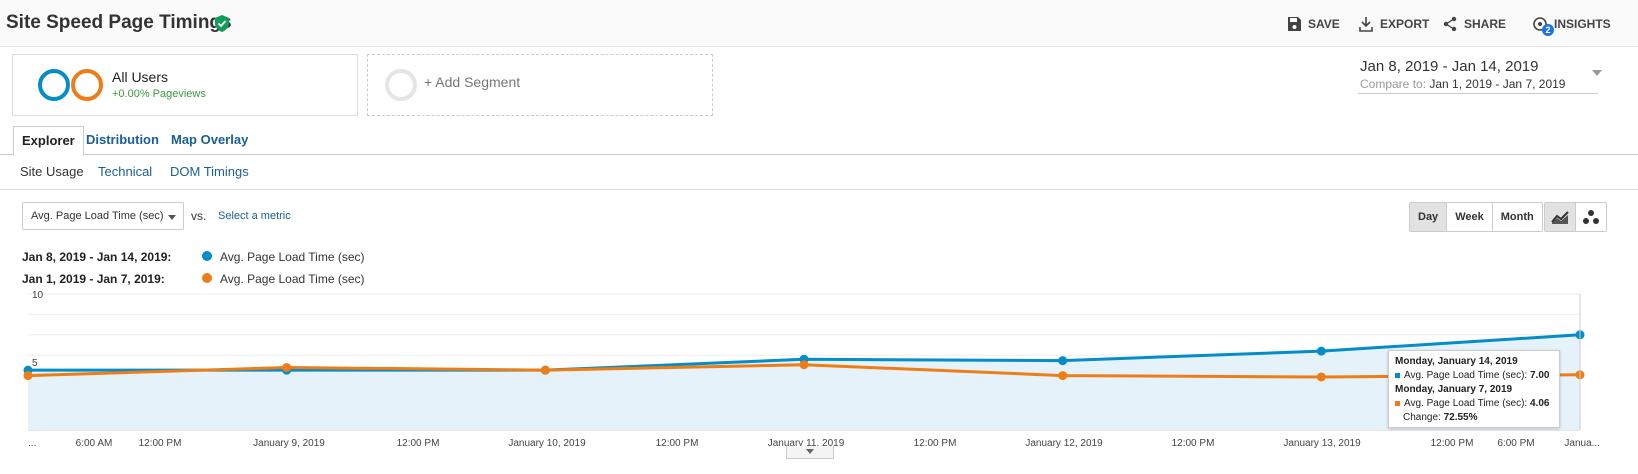  Describe the element at coordinates (172, 217) in the screenshot. I see `dropdown-caret-icon` at that location.